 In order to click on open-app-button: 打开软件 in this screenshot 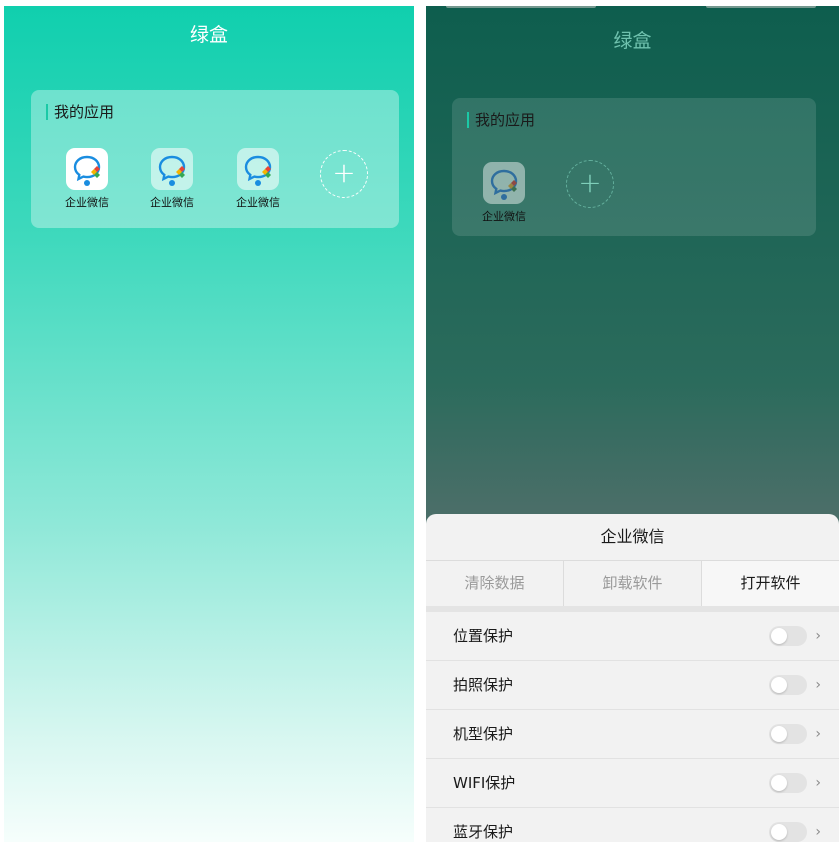, I will do `click(770, 583)`.